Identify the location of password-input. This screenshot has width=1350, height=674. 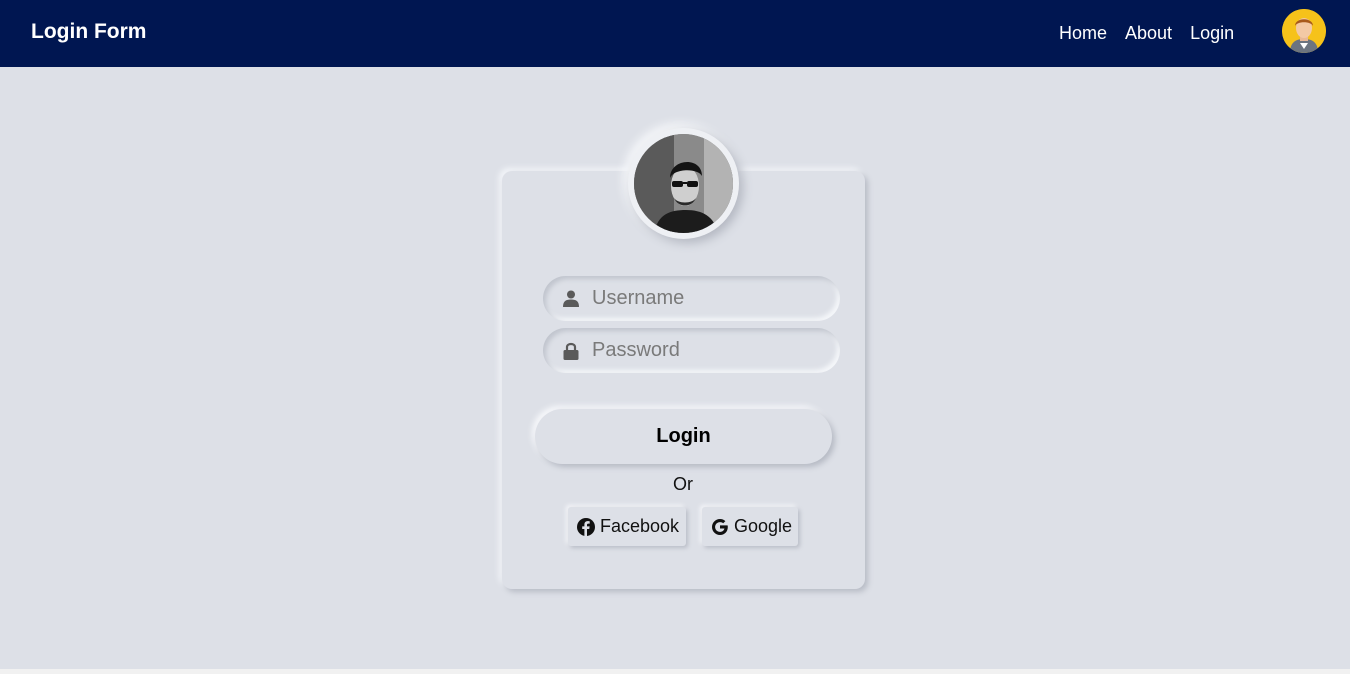
(707, 350).